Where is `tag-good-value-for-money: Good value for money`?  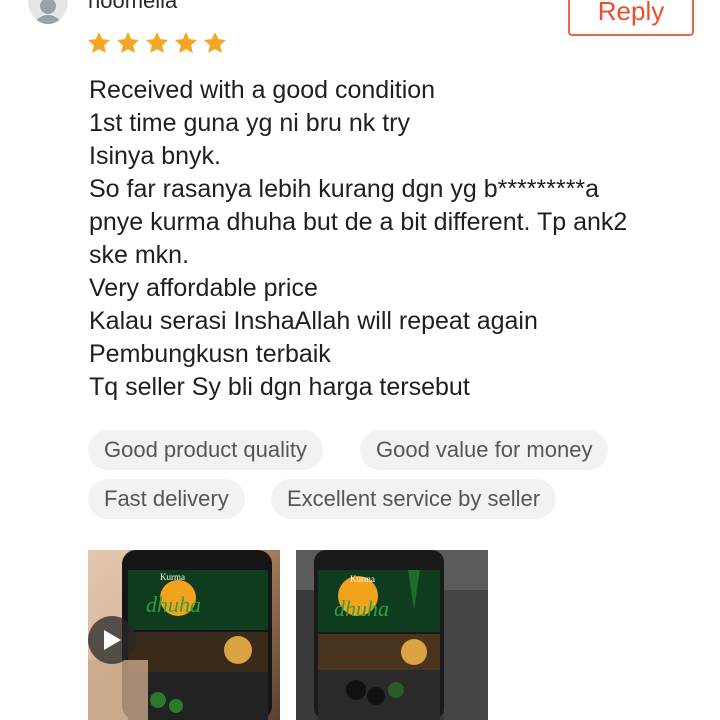 tag-good-value-for-money: Good value for money is located at coordinates (484, 450).